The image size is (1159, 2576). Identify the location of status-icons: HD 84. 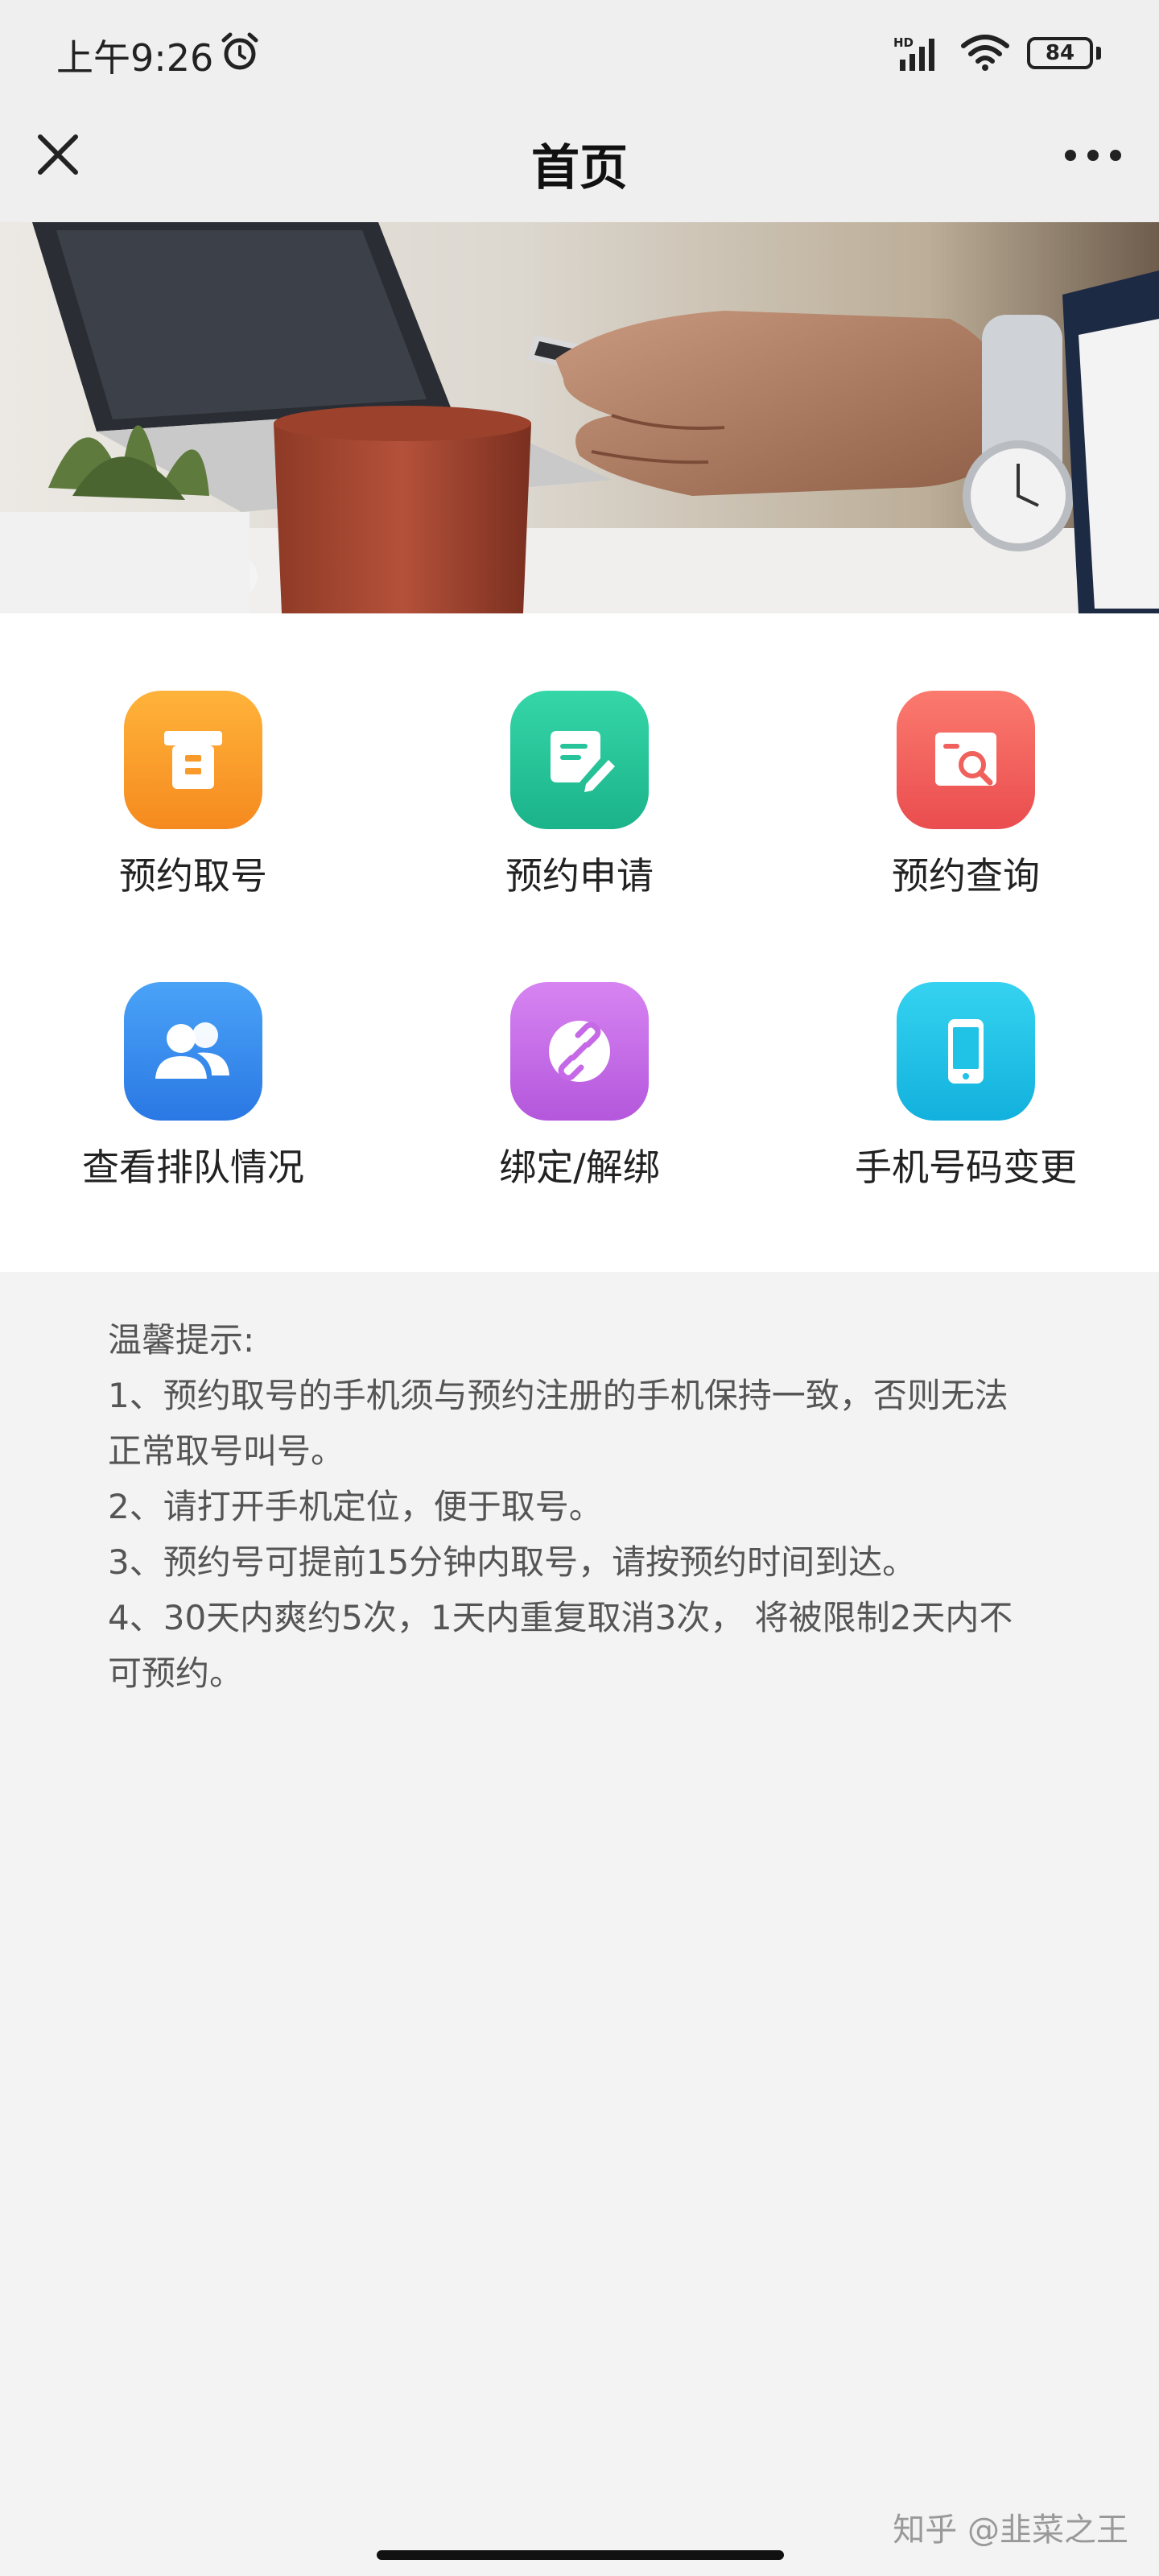
(996, 53).